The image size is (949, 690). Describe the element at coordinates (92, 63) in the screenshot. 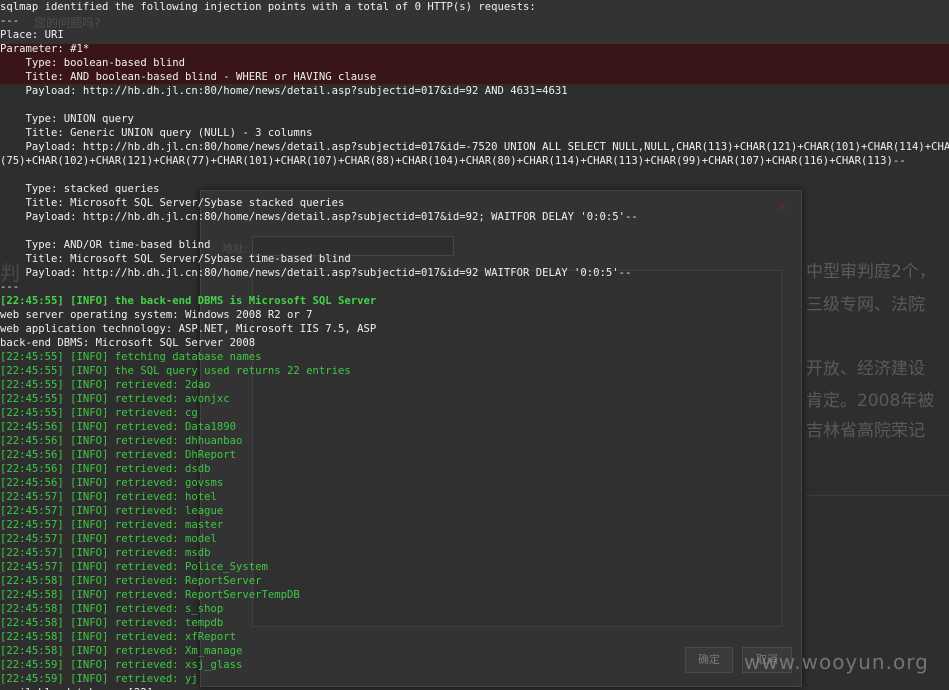

I see `terminal-line: Type: boolean-based blind` at that location.